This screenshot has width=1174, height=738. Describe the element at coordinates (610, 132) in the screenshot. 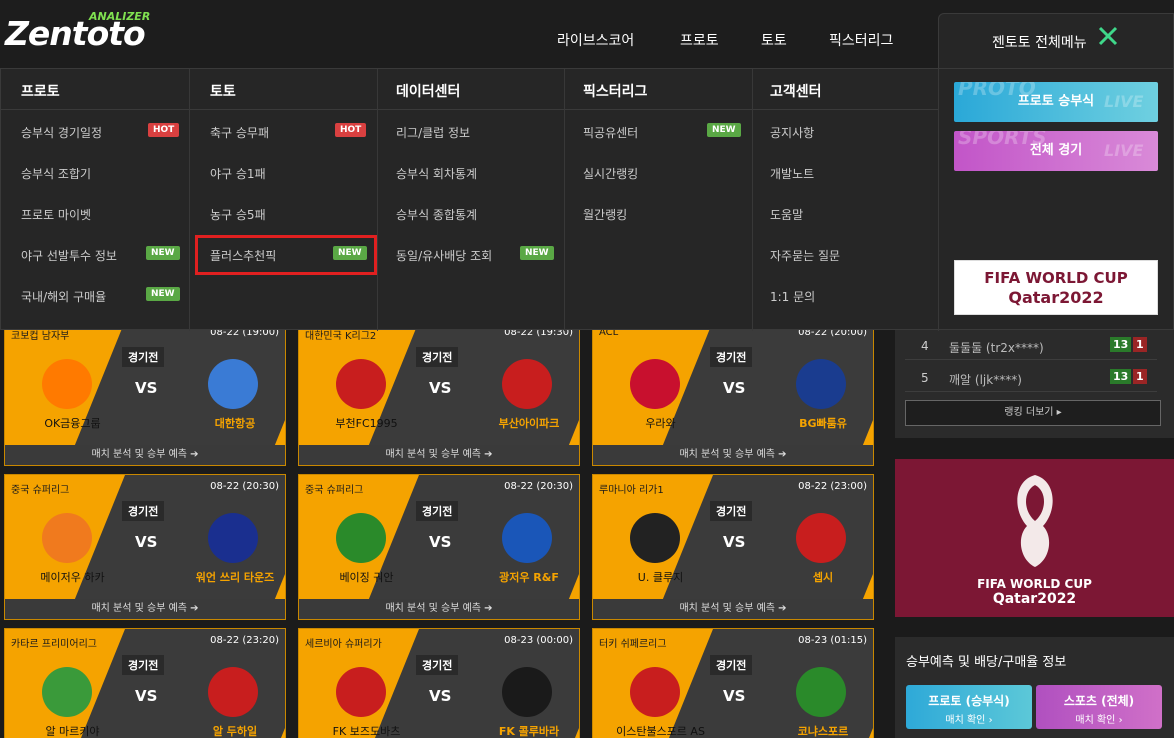

I see `menu-item-pick-share: 픽공유센터` at that location.